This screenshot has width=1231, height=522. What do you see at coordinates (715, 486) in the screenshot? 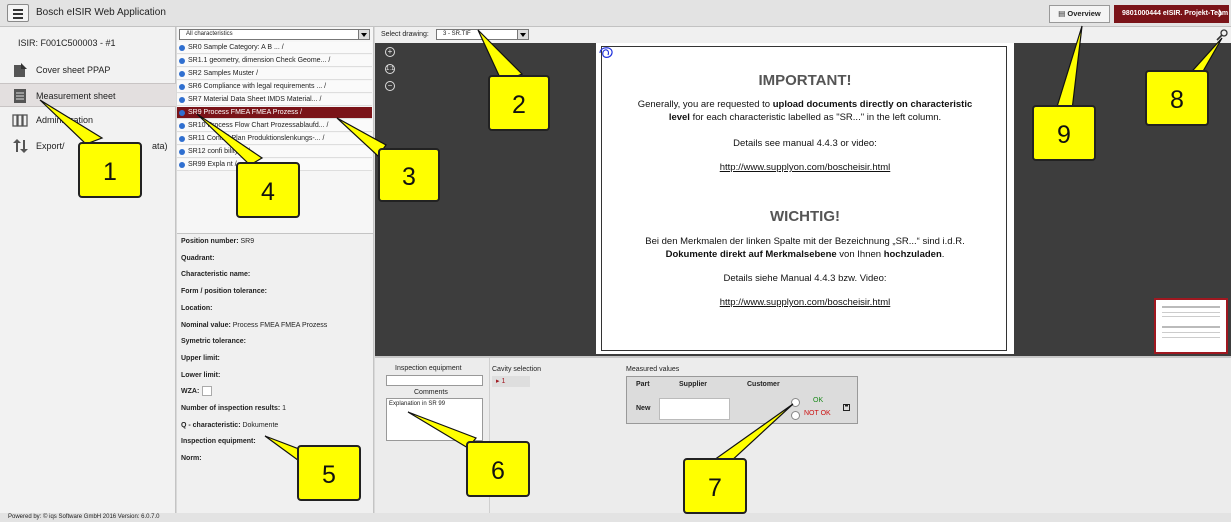
I see `callout-7: 7` at bounding box center [715, 486].